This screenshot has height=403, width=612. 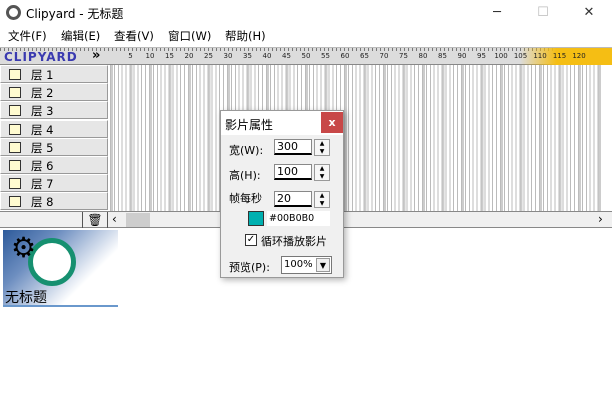 I want to click on dialog-close-button: x, so click(x=332, y=122).